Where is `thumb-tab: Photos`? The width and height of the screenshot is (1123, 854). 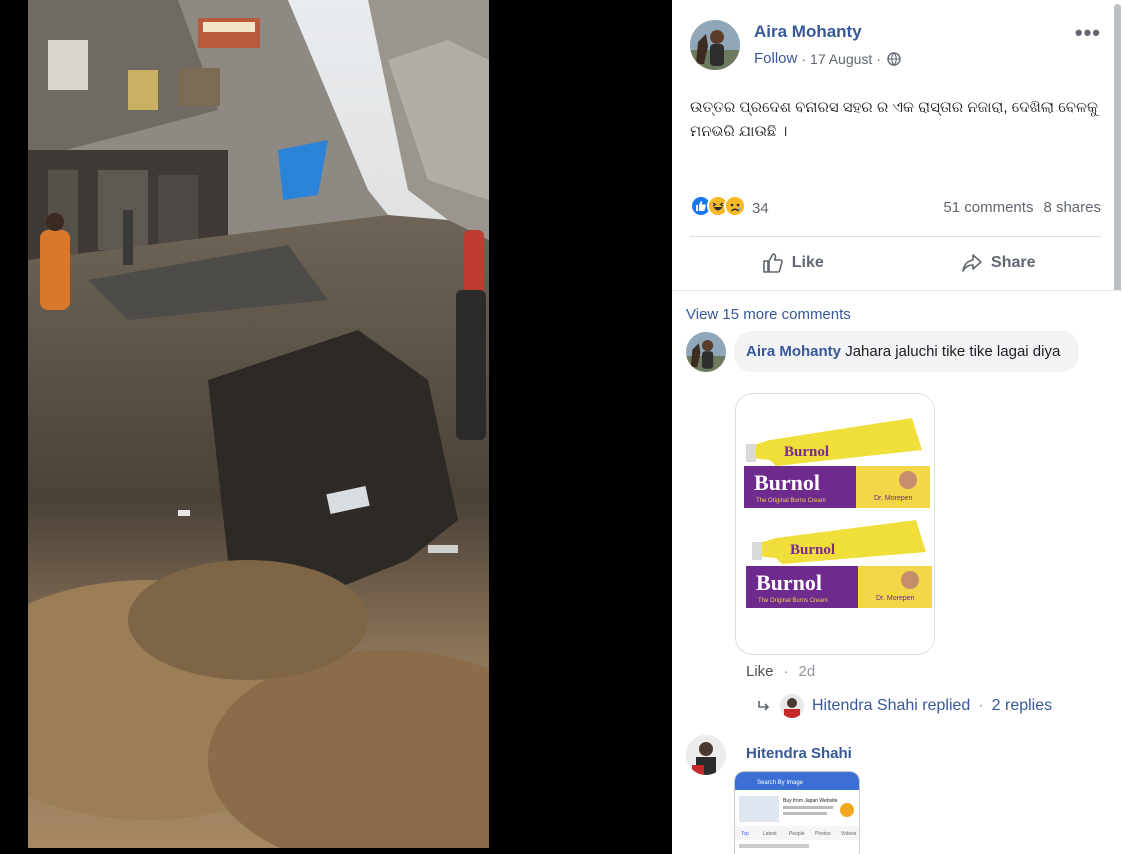
thumb-tab: Photos is located at coordinates (823, 834).